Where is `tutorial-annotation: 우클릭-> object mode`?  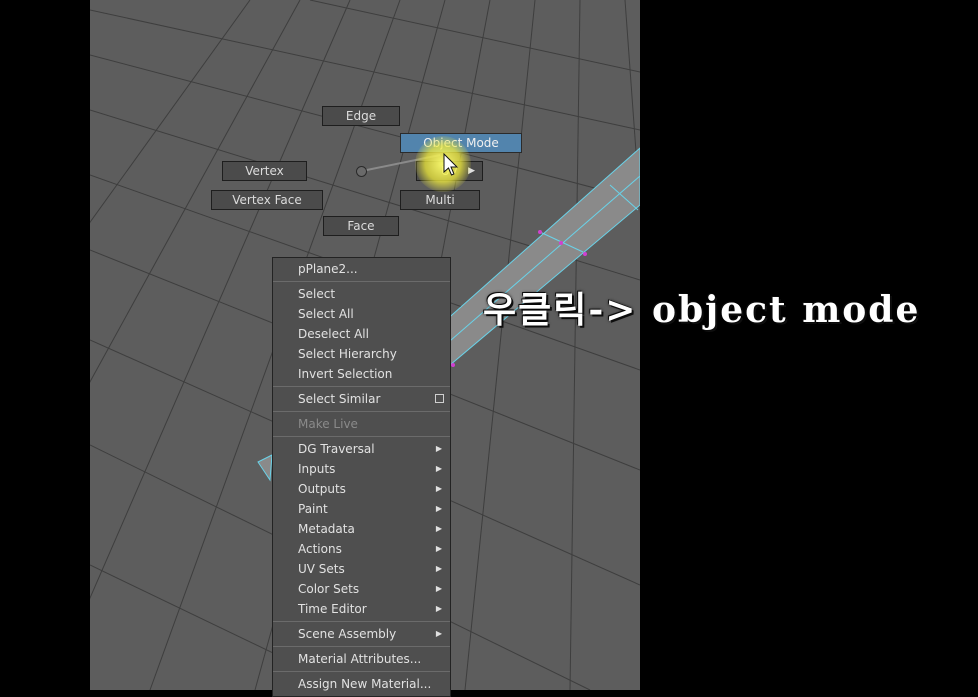 tutorial-annotation: 우클릭-> object mode is located at coordinates (702, 310).